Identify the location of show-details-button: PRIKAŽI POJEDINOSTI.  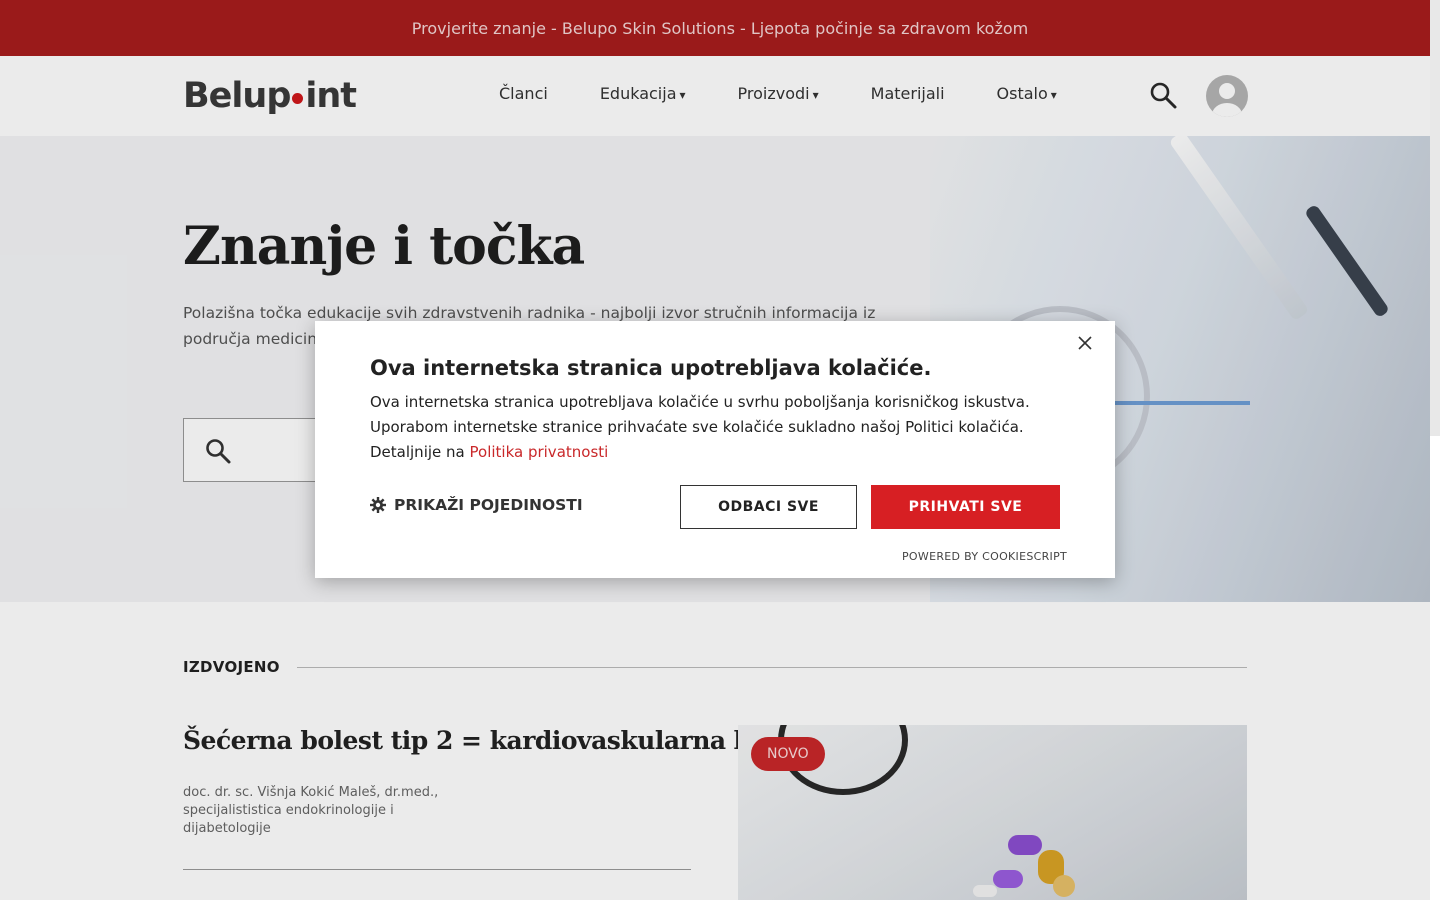
(476, 505).